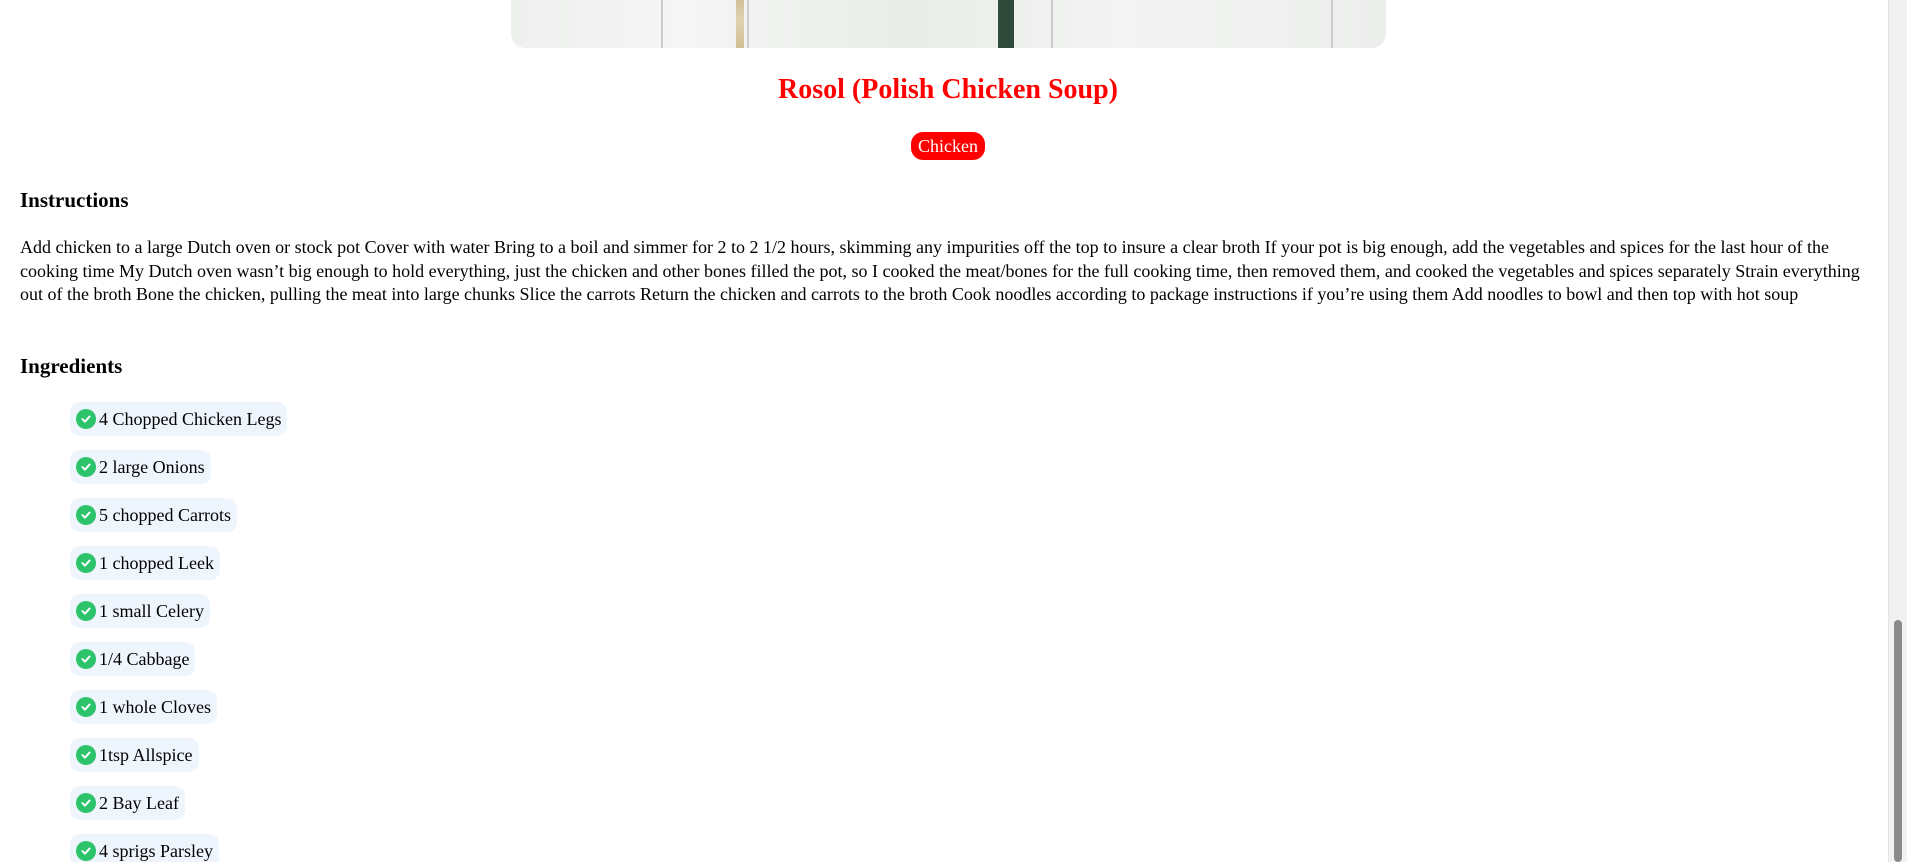  What do you see at coordinates (156, 850) in the screenshot?
I see `ingredient-label: 4 sprigs Parsley` at bounding box center [156, 850].